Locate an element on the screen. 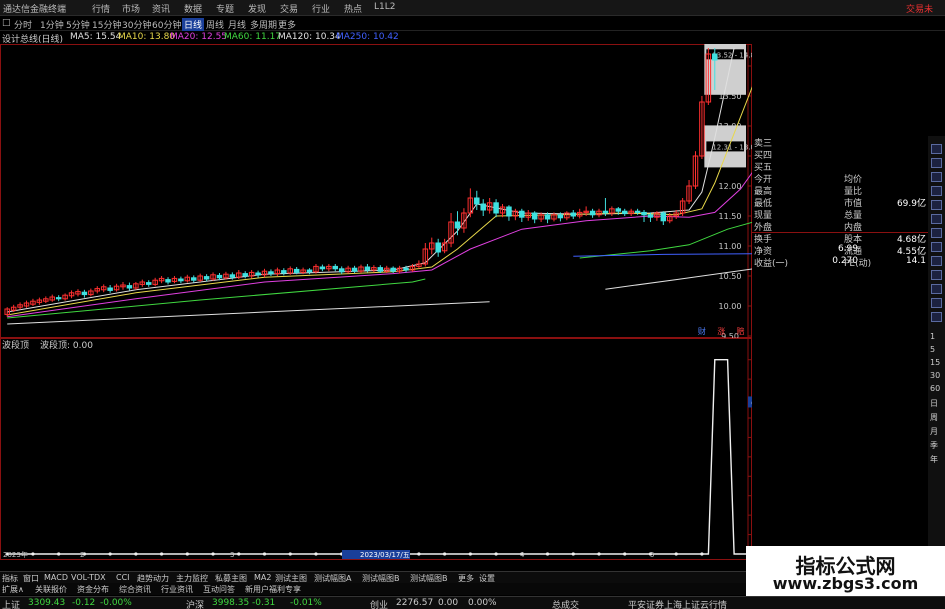 The height and width of the screenshot is (609, 945). period-weekly: 周线 is located at coordinates (215, 24).